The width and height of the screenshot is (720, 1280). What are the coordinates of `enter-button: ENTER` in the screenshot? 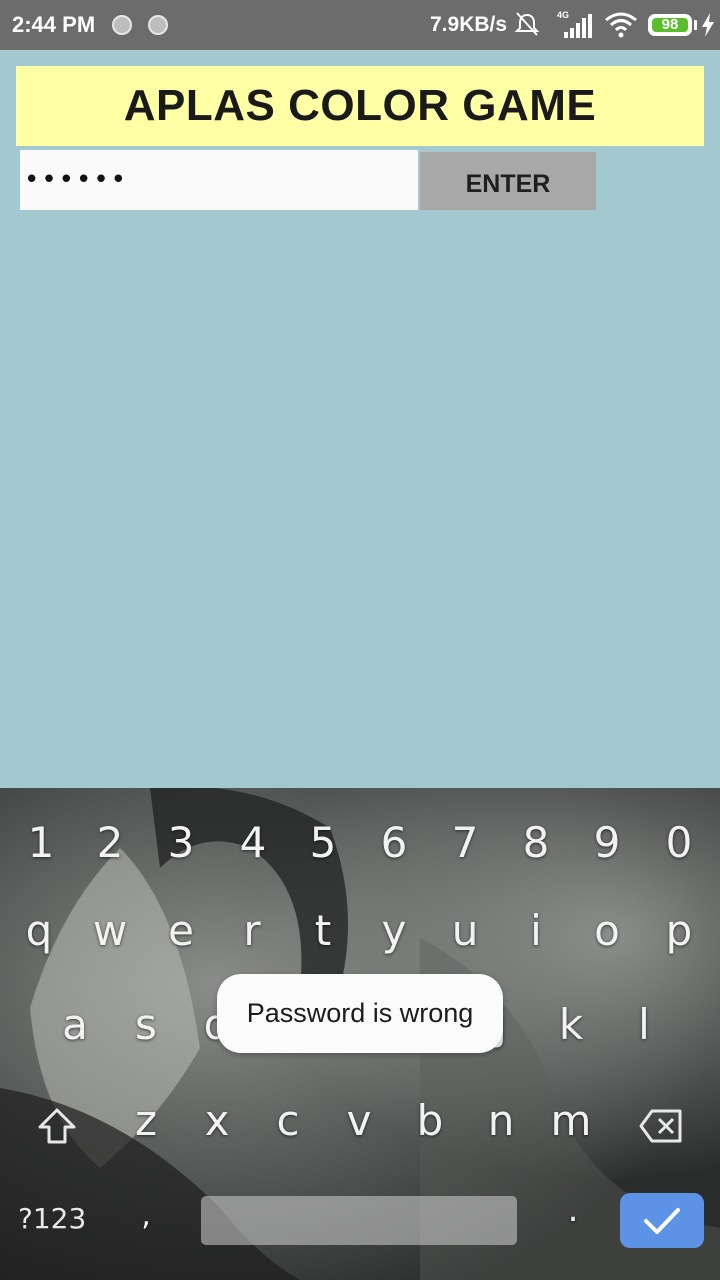 It's located at (508, 181).